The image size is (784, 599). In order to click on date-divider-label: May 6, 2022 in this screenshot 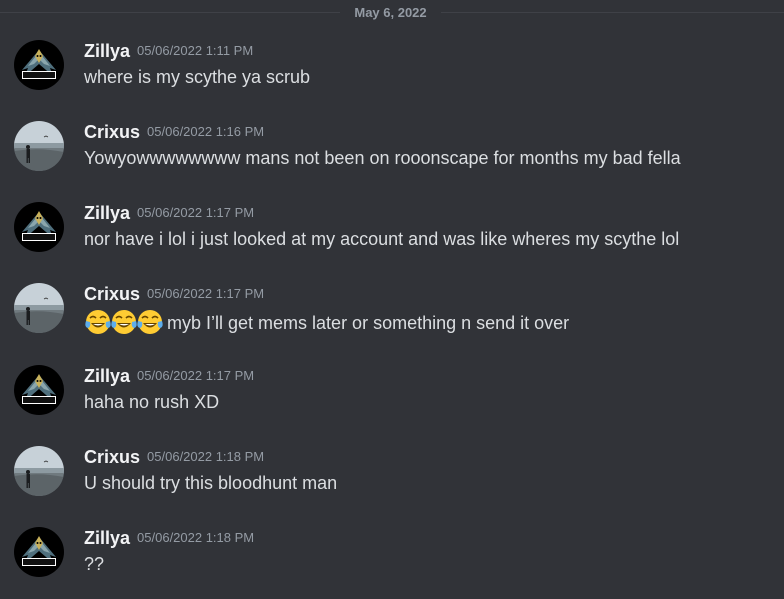, I will do `click(390, 13)`.